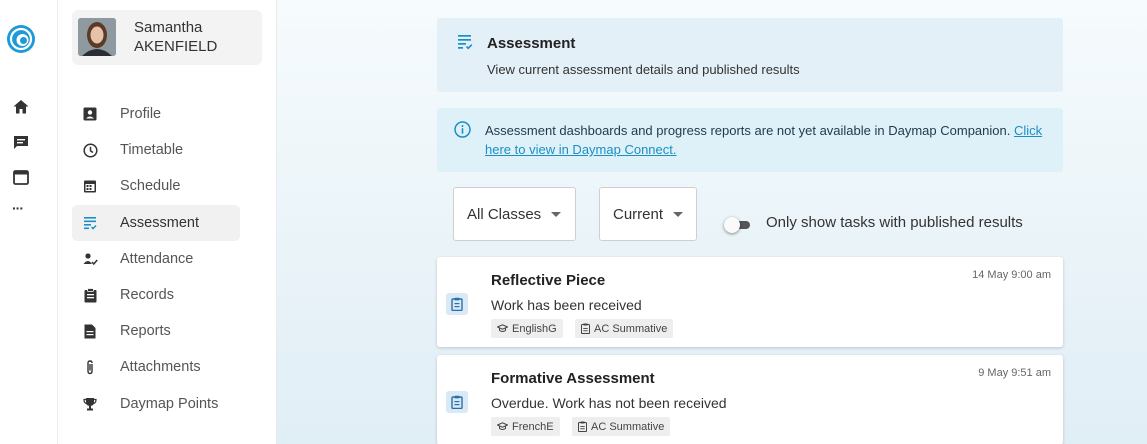  What do you see at coordinates (21, 143) in the screenshot?
I see `chat-icon` at bounding box center [21, 143].